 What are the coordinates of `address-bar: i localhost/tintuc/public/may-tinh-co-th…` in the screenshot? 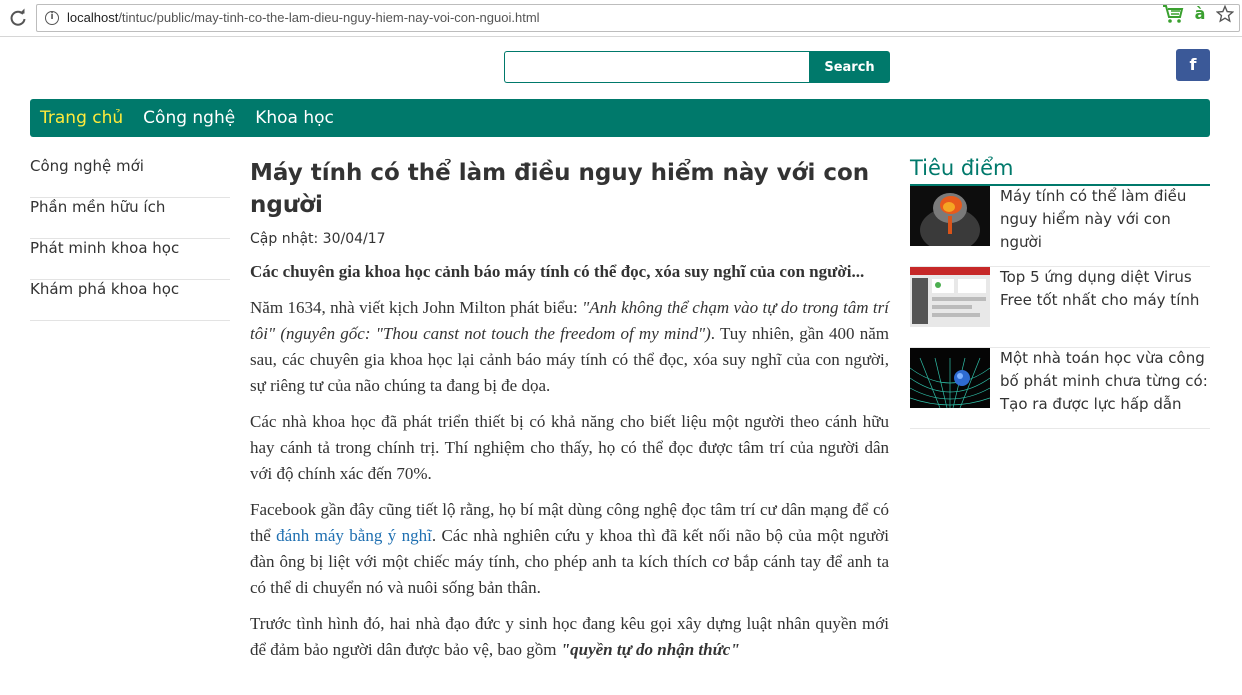 It's located at (638, 18).